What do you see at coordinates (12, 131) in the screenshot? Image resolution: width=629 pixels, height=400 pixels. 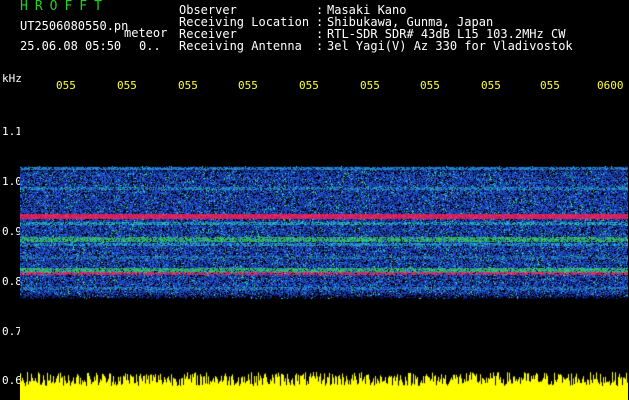 I see `freq-tick-label: 1.1` at bounding box center [12, 131].